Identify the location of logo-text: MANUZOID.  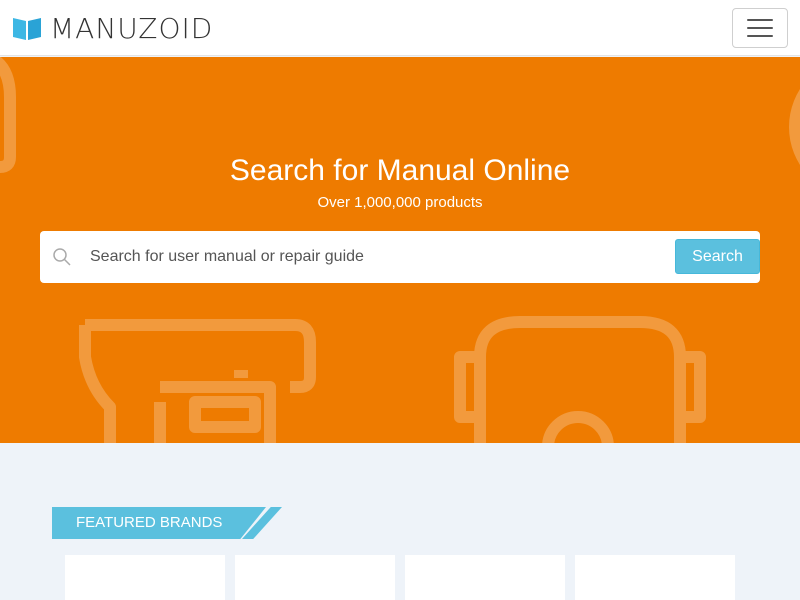
(132, 28).